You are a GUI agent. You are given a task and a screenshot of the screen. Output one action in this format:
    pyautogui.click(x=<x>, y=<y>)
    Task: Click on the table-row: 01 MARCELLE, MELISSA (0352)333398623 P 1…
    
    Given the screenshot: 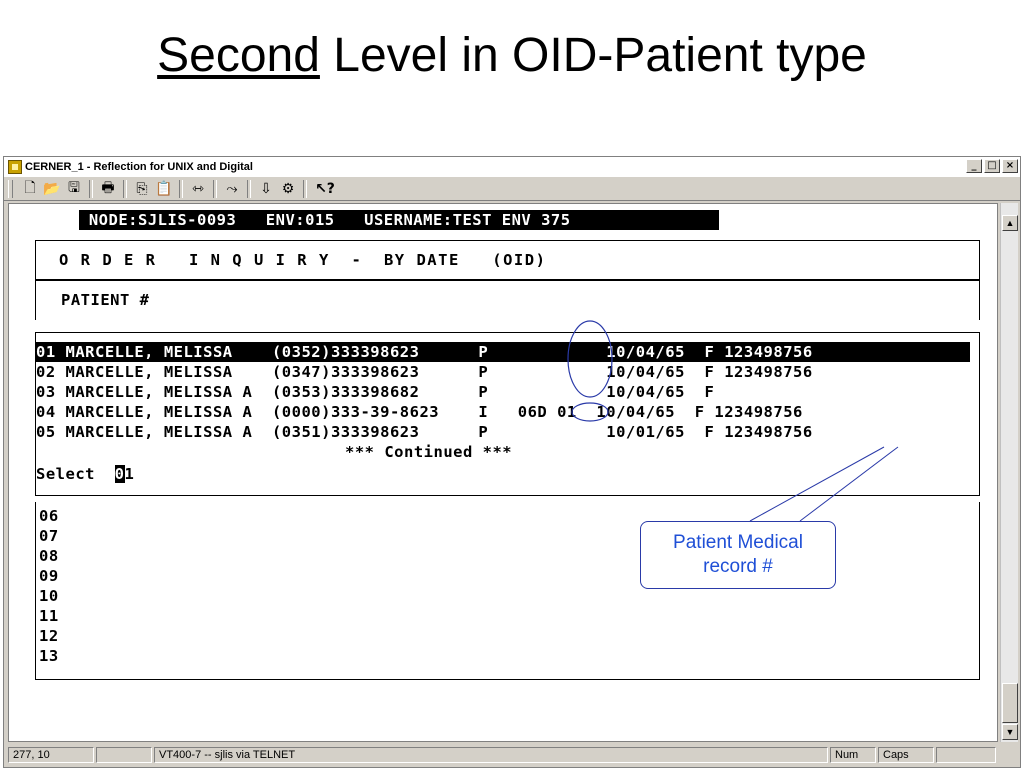 What is the action you would take?
    pyautogui.click(x=503, y=352)
    